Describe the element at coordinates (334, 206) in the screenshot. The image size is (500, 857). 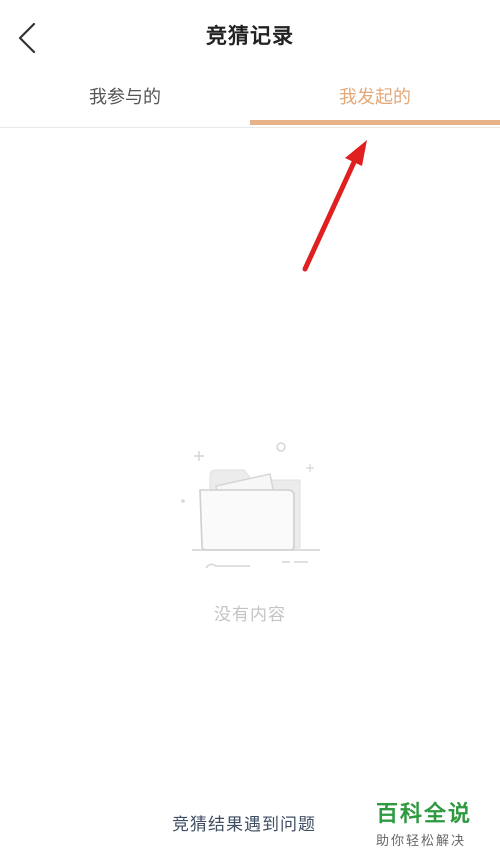
I see `annotation-arrow-icon` at that location.